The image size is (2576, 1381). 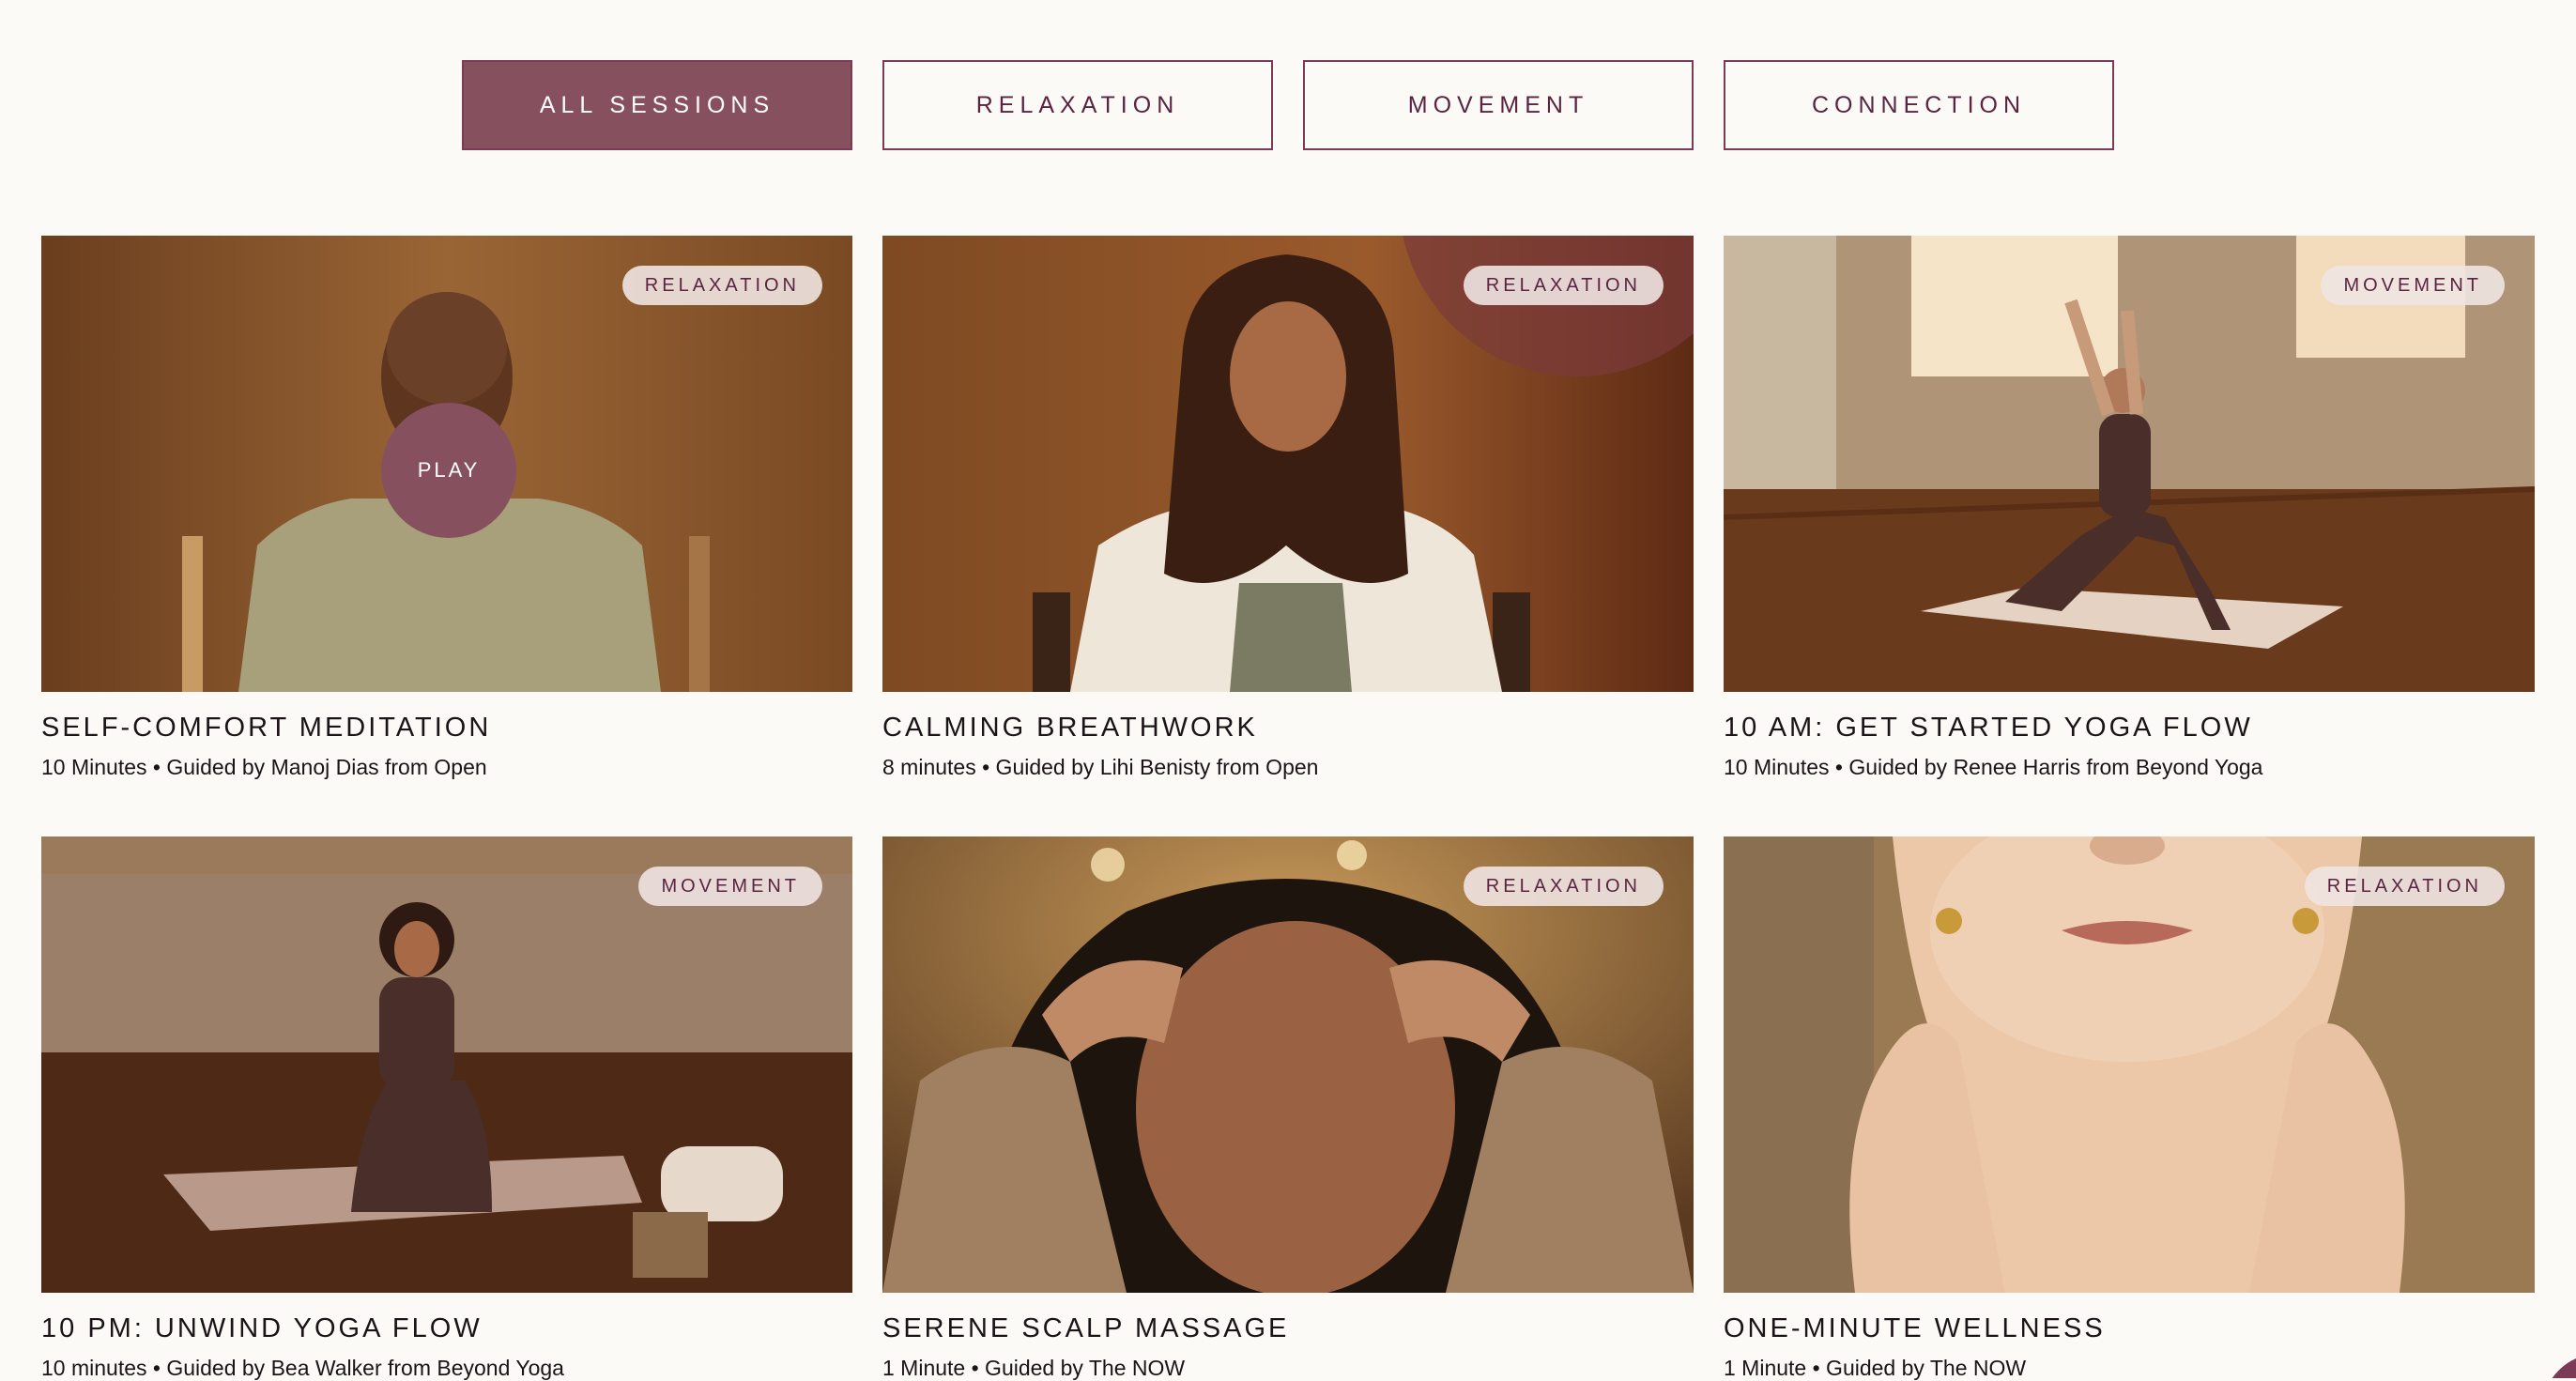 I want to click on session-thumbnail: RELAXATION PLAY, so click(x=446, y=464).